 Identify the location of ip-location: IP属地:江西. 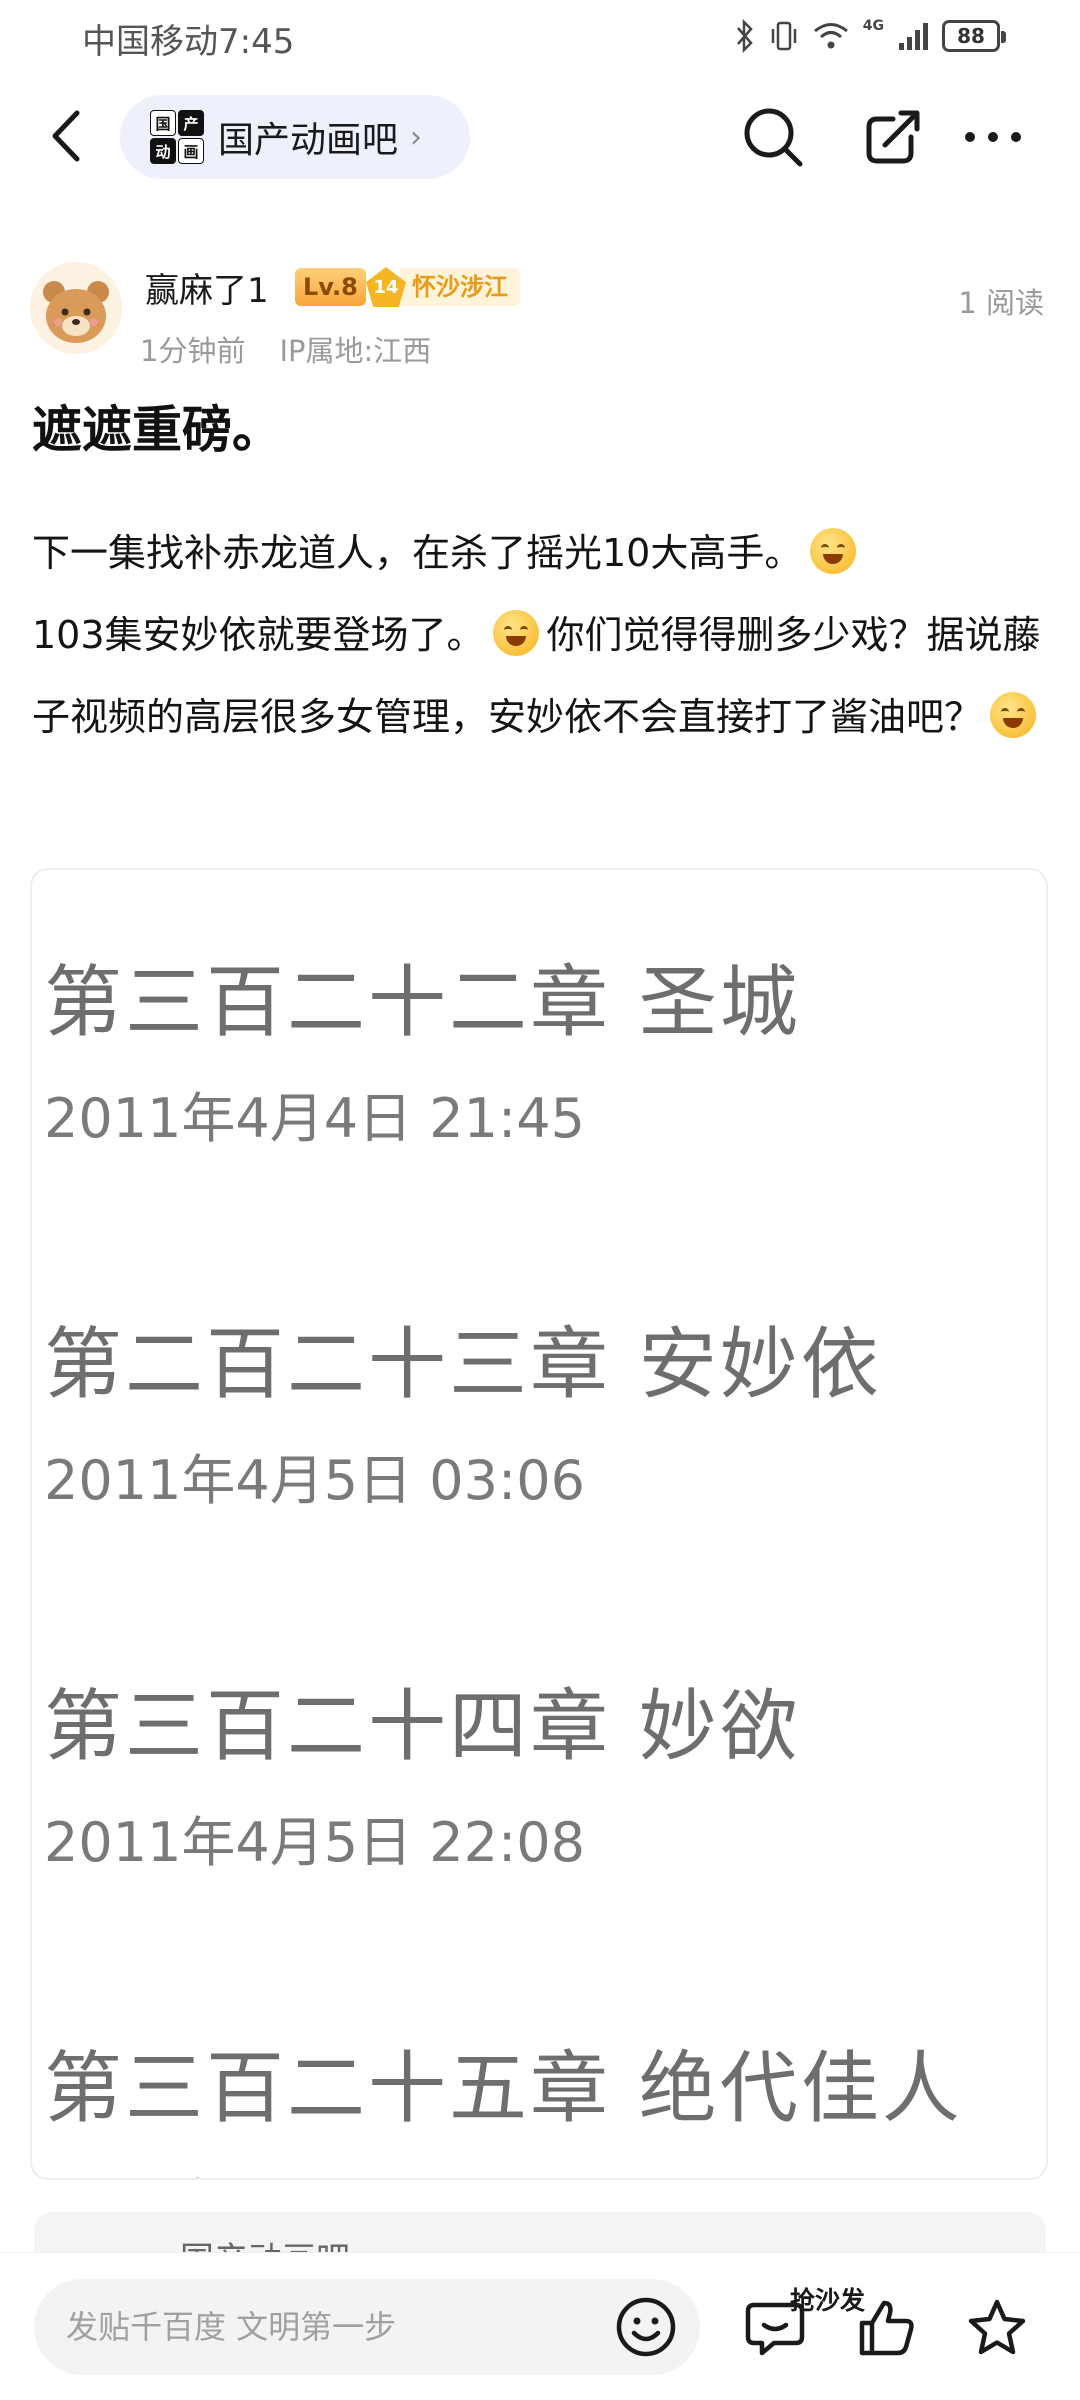
(355, 351).